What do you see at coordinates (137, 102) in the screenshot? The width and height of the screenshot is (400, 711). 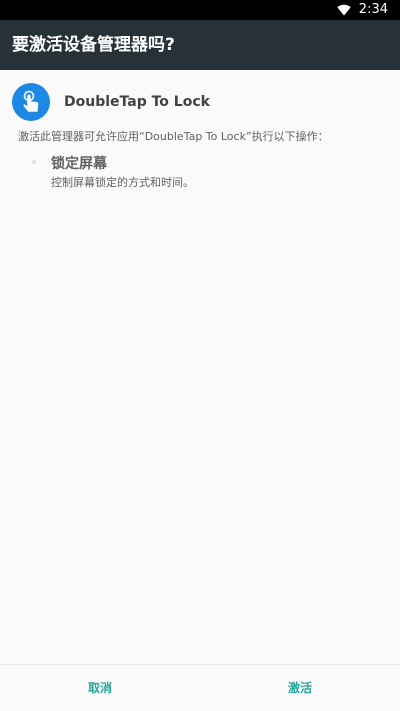 I see `app-name: DoubleTap To Lock` at bounding box center [137, 102].